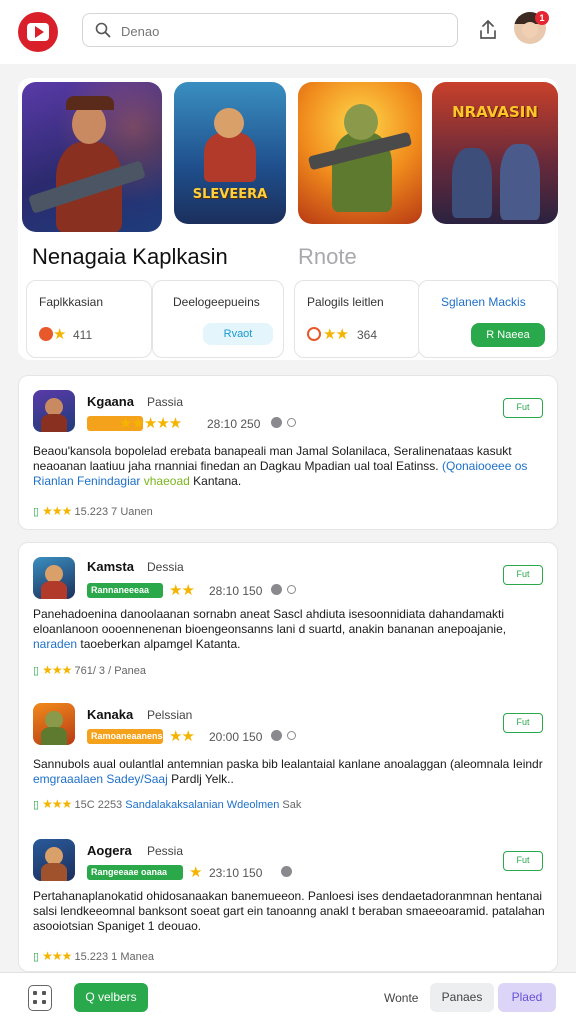 This screenshot has width=576, height=1024. I want to click on search-bar, so click(270, 30).